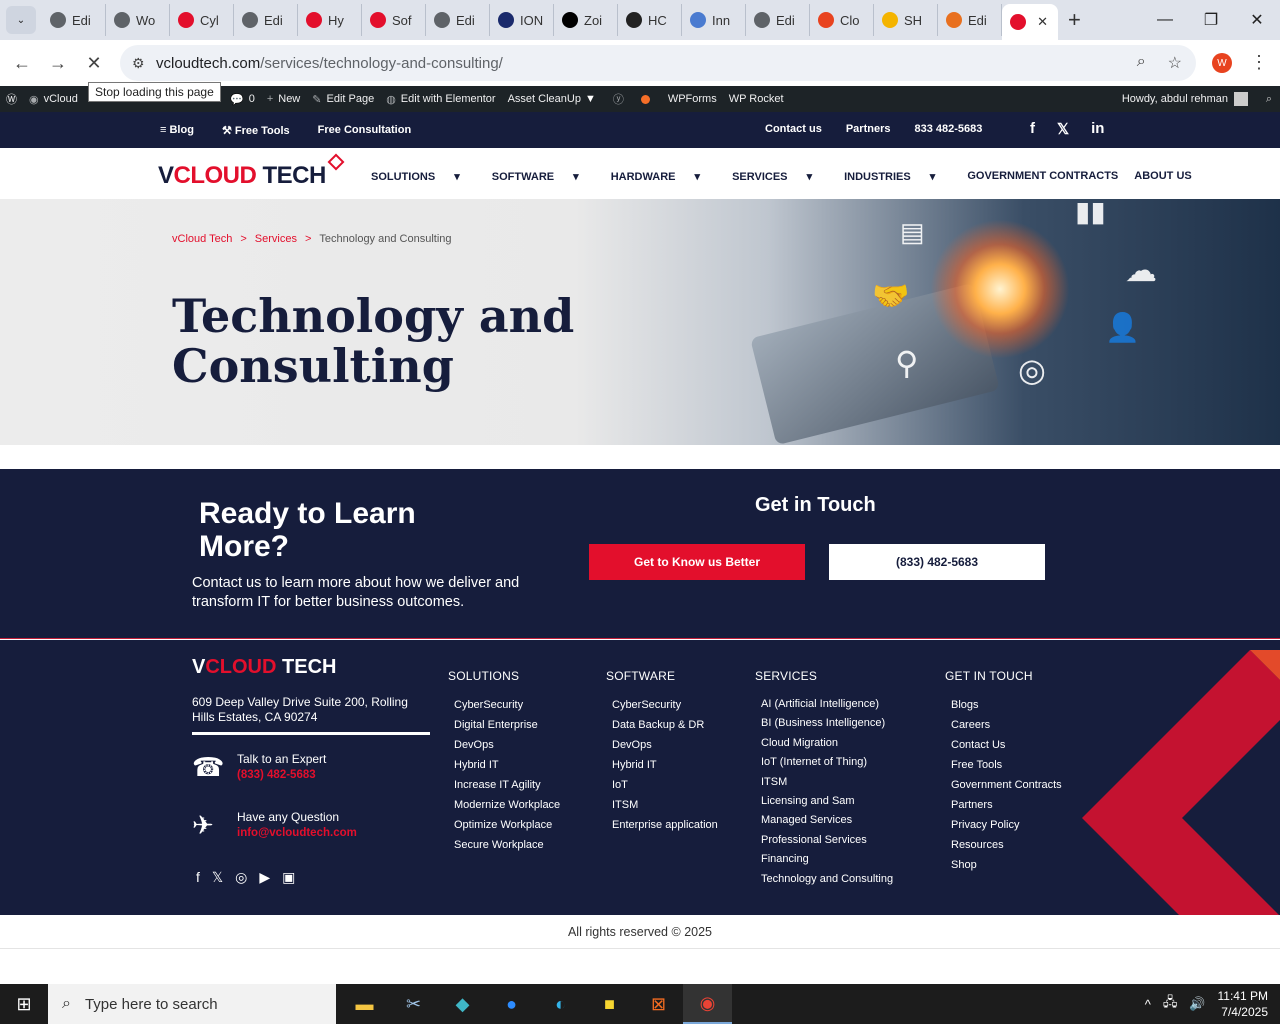 The width and height of the screenshot is (1280, 1024). What do you see at coordinates (543, 176) in the screenshot?
I see `nav-software: SOFTWARE ▾` at bounding box center [543, 176].